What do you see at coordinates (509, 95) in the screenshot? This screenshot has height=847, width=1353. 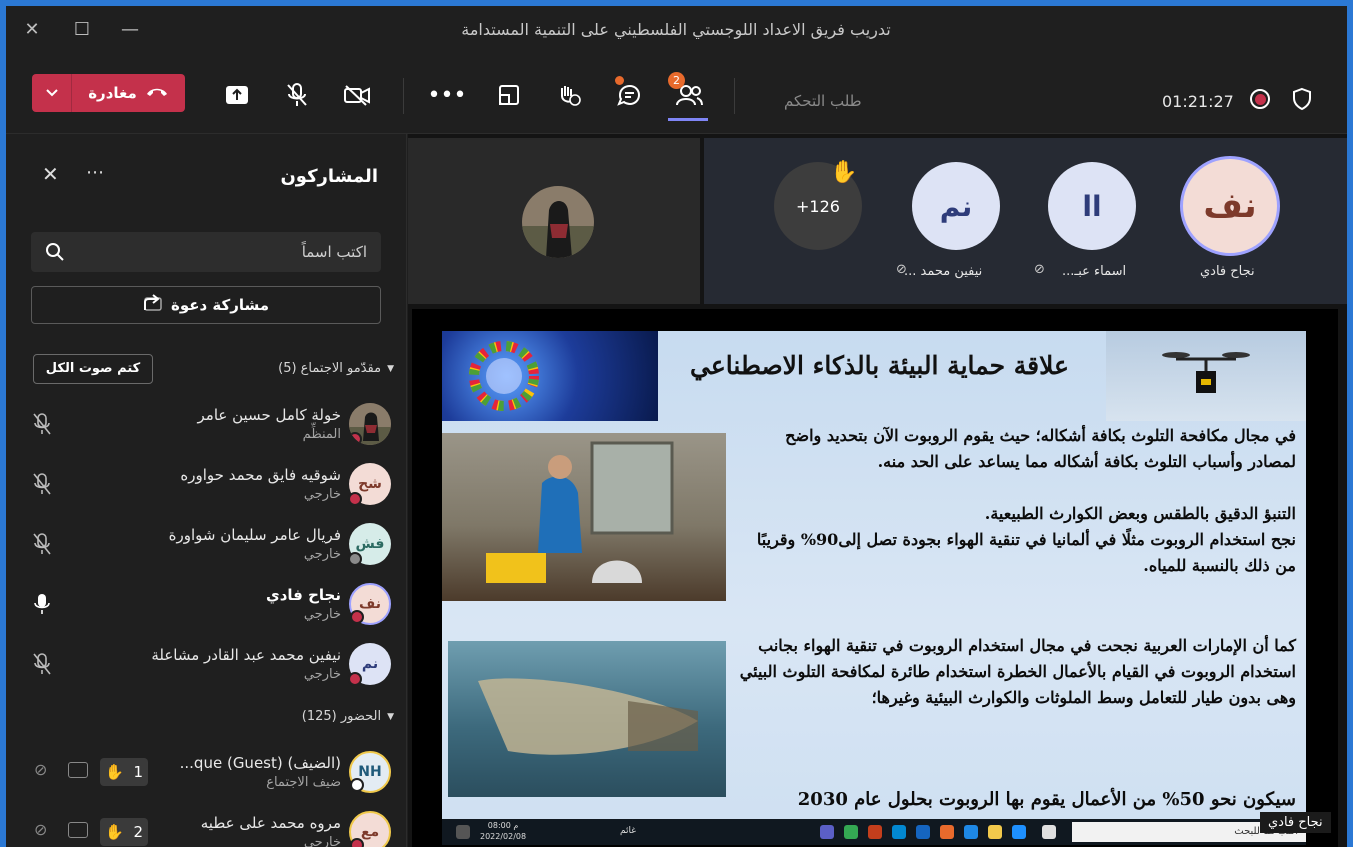 I see `view-layout-icon` at bounding box center [509, 95].